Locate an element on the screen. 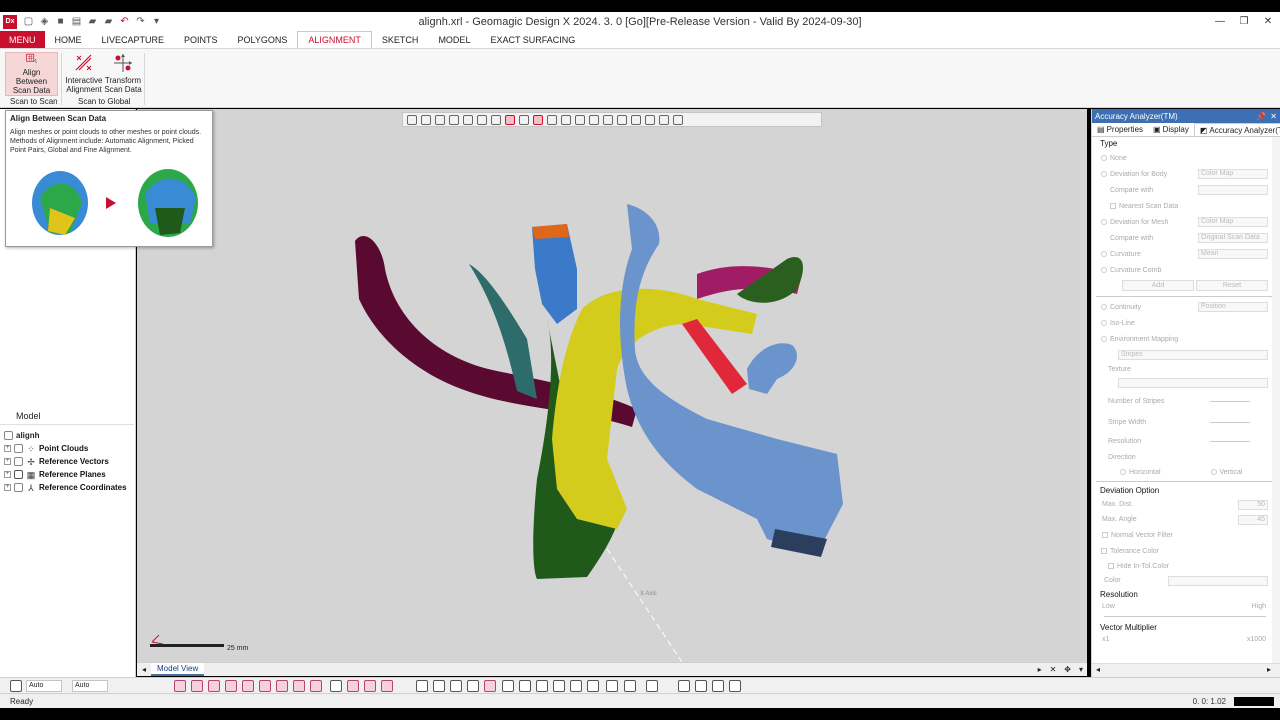 This screenshot has height=720, width=1280. tree-item-reference-coordinates: + ⅄ Reference Coordinates is located at coordinates (67, 487).